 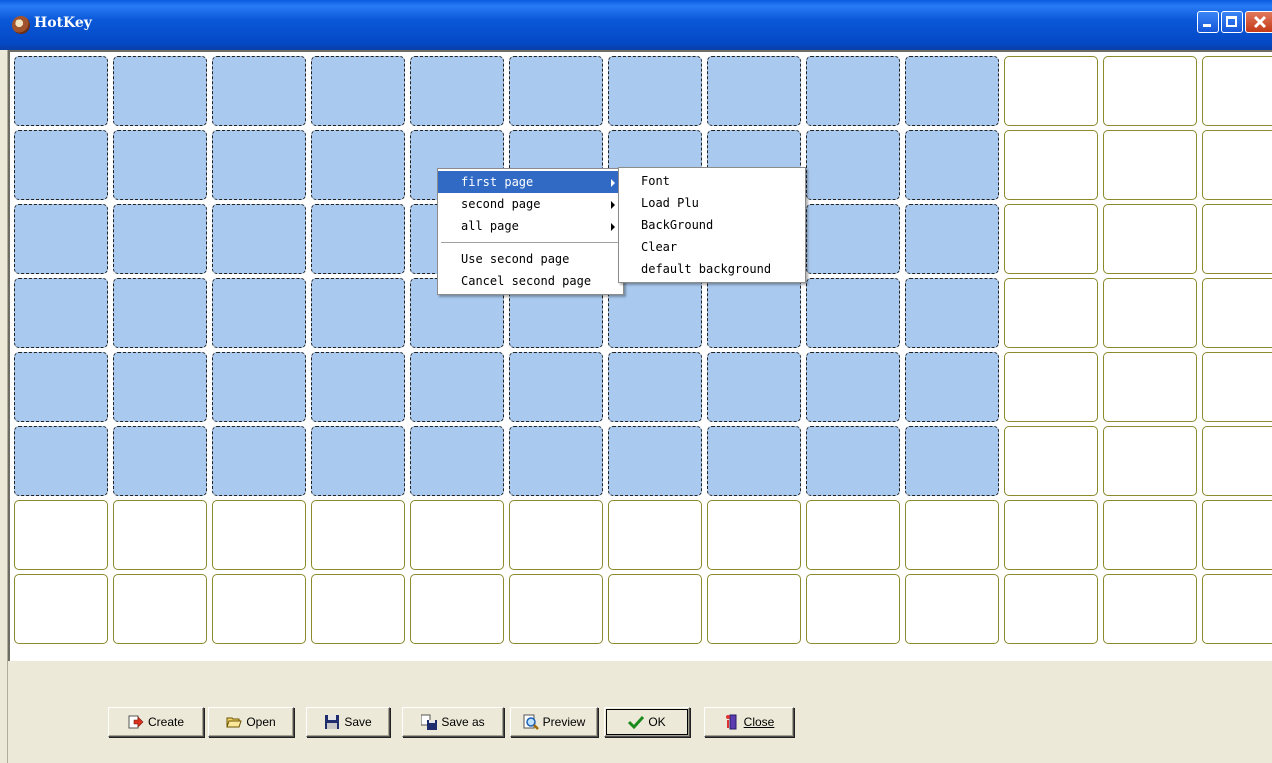 What do you see at coordinates (348, 722) in the screenshot?
I see `save-button: Save` at bounding box center [348, 722].